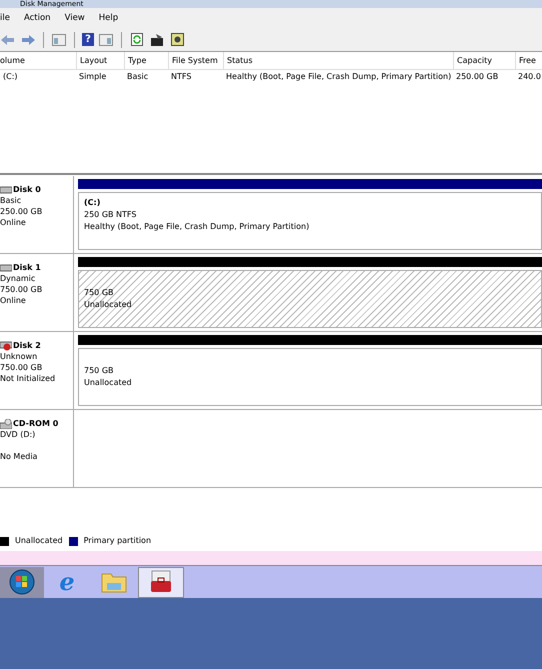 This screenshot has width=542, height=669. What do you see at coordinates (6, 423) in the screenshot?
I see `optical-drive-icon` at bounding box center [6, 423].